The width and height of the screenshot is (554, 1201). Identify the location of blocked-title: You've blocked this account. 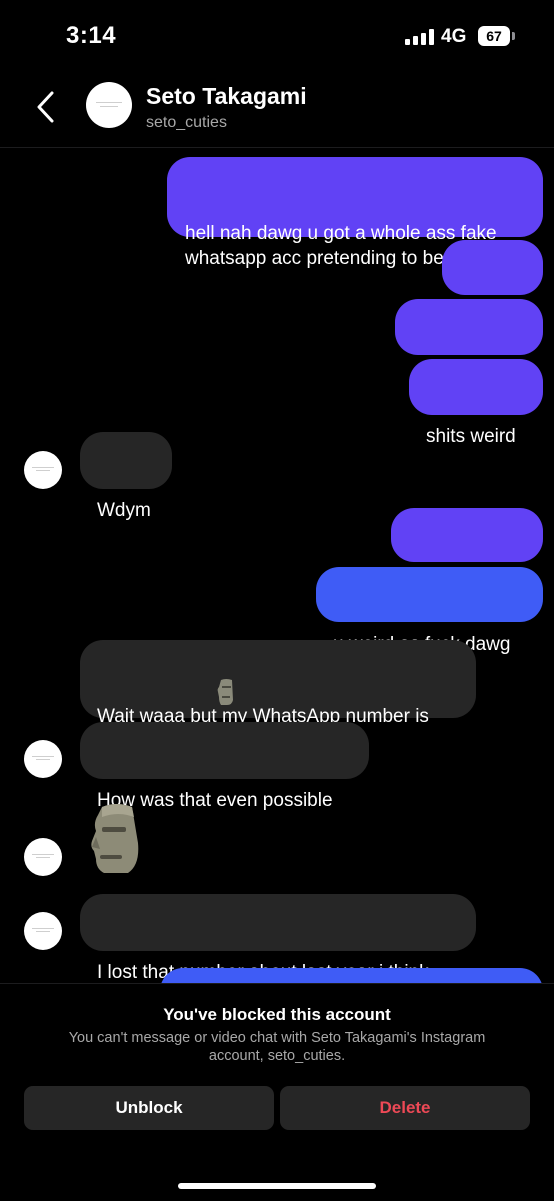
(277, 1014).